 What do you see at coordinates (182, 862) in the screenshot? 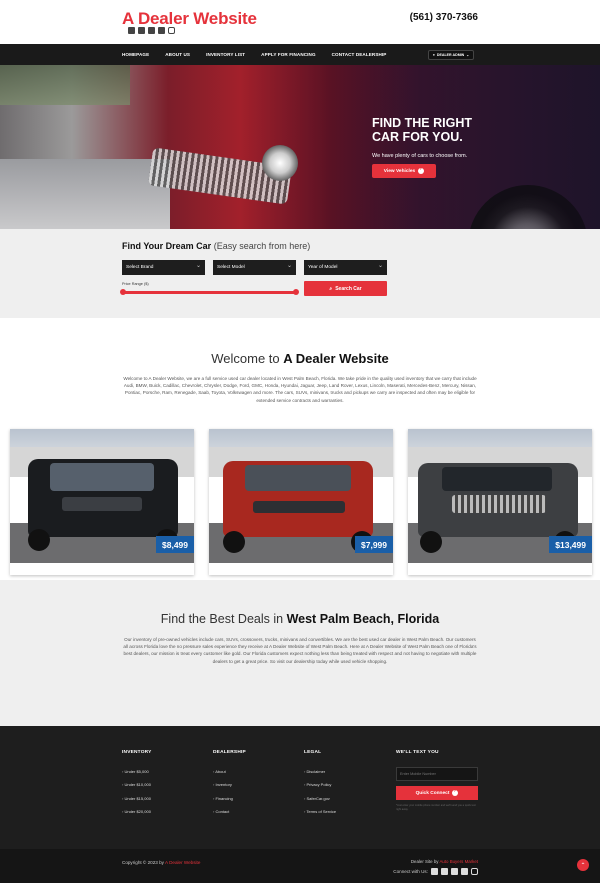
I see `copyright-link: A Dealer Website` at bounding box center [182, 862].